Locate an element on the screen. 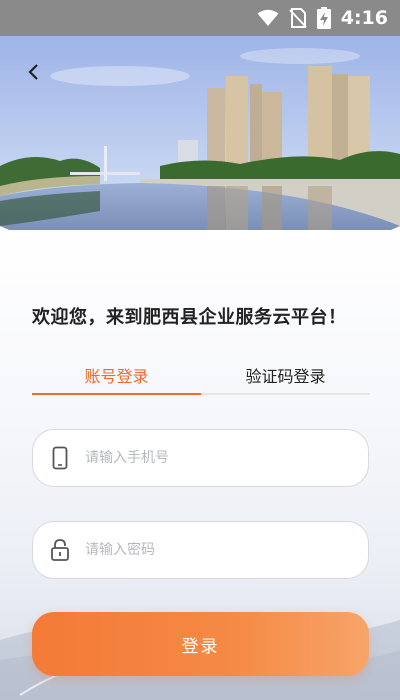 Image resolution: width=400 pixels, height=700 pixels. login-button: 登录 is located at coordinates (200, 644).